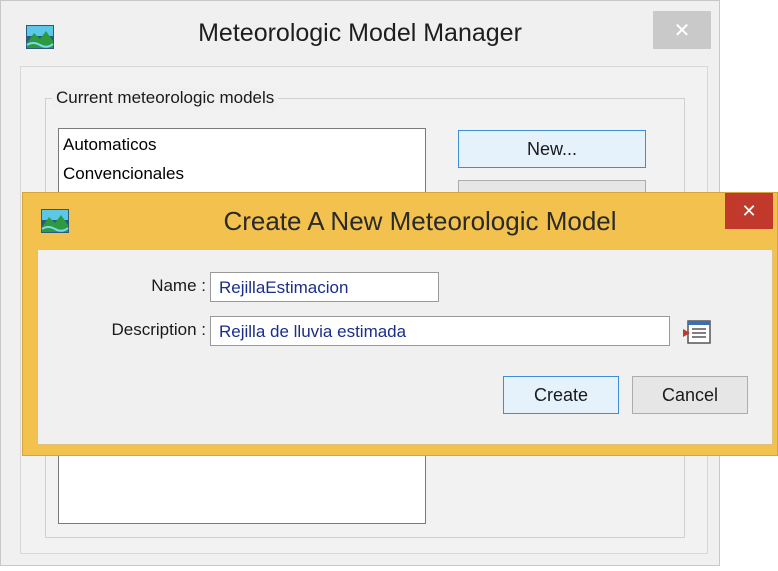  I want to click on manager-close-button: ✕, so click(682, 30).